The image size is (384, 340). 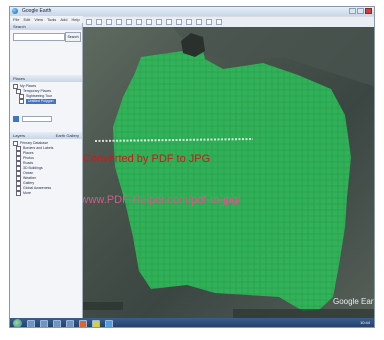 I want to click on menu-bar: File Edit View Tools Add Help, so click(x=46, y=19).